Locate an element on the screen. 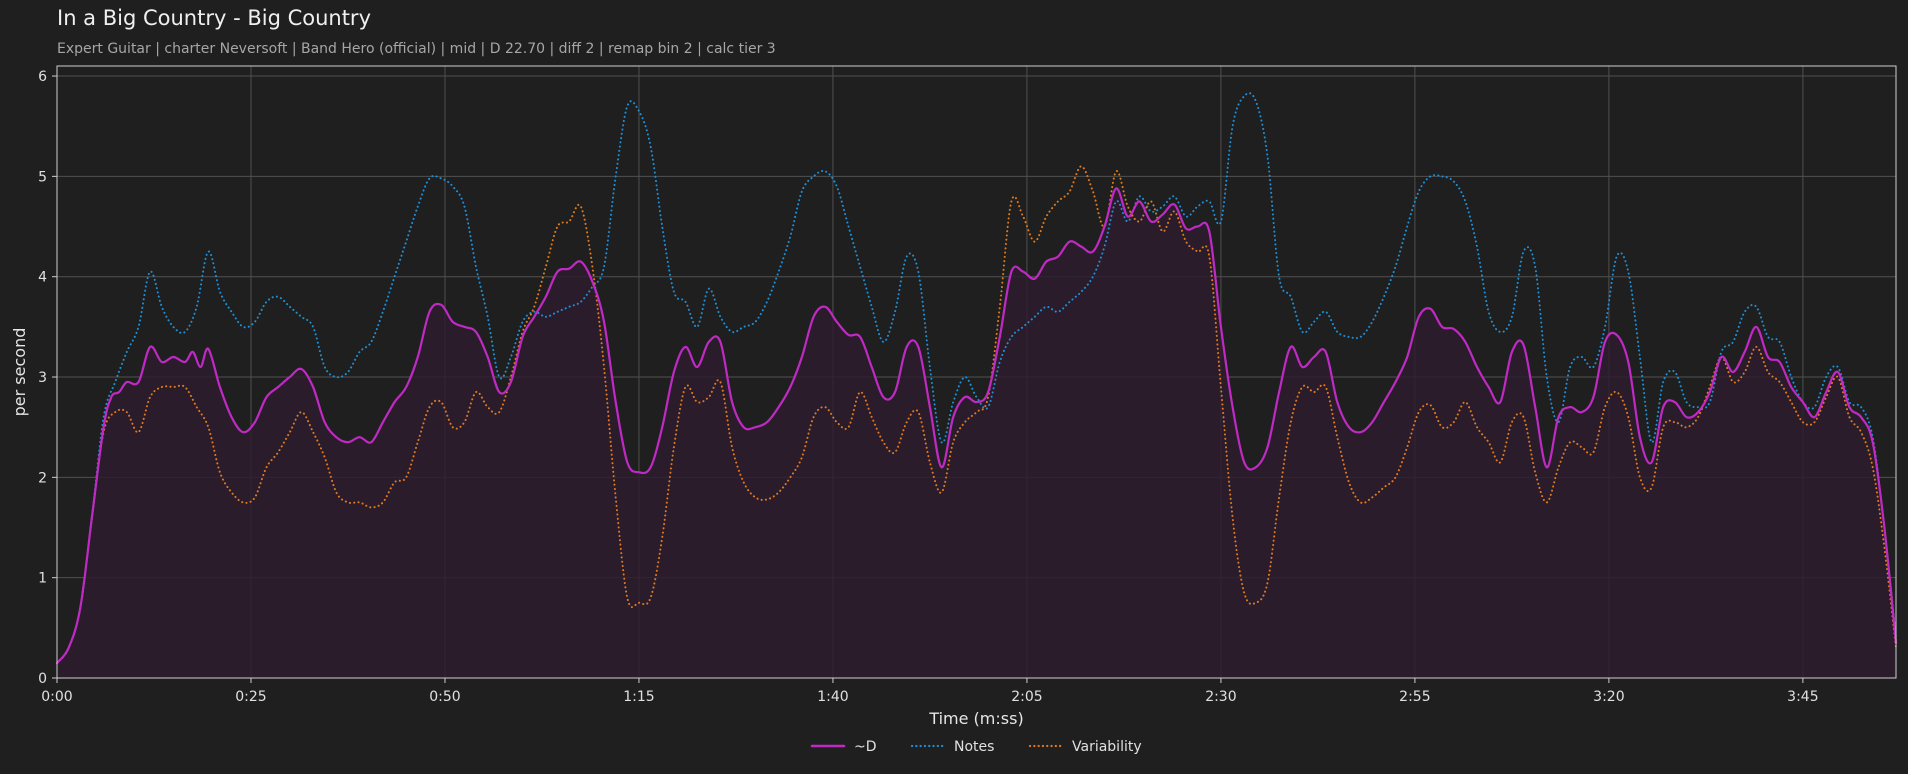 The image size is (1908, 774). legend: ~D Notes Variability is located at coordinates (976, 747).